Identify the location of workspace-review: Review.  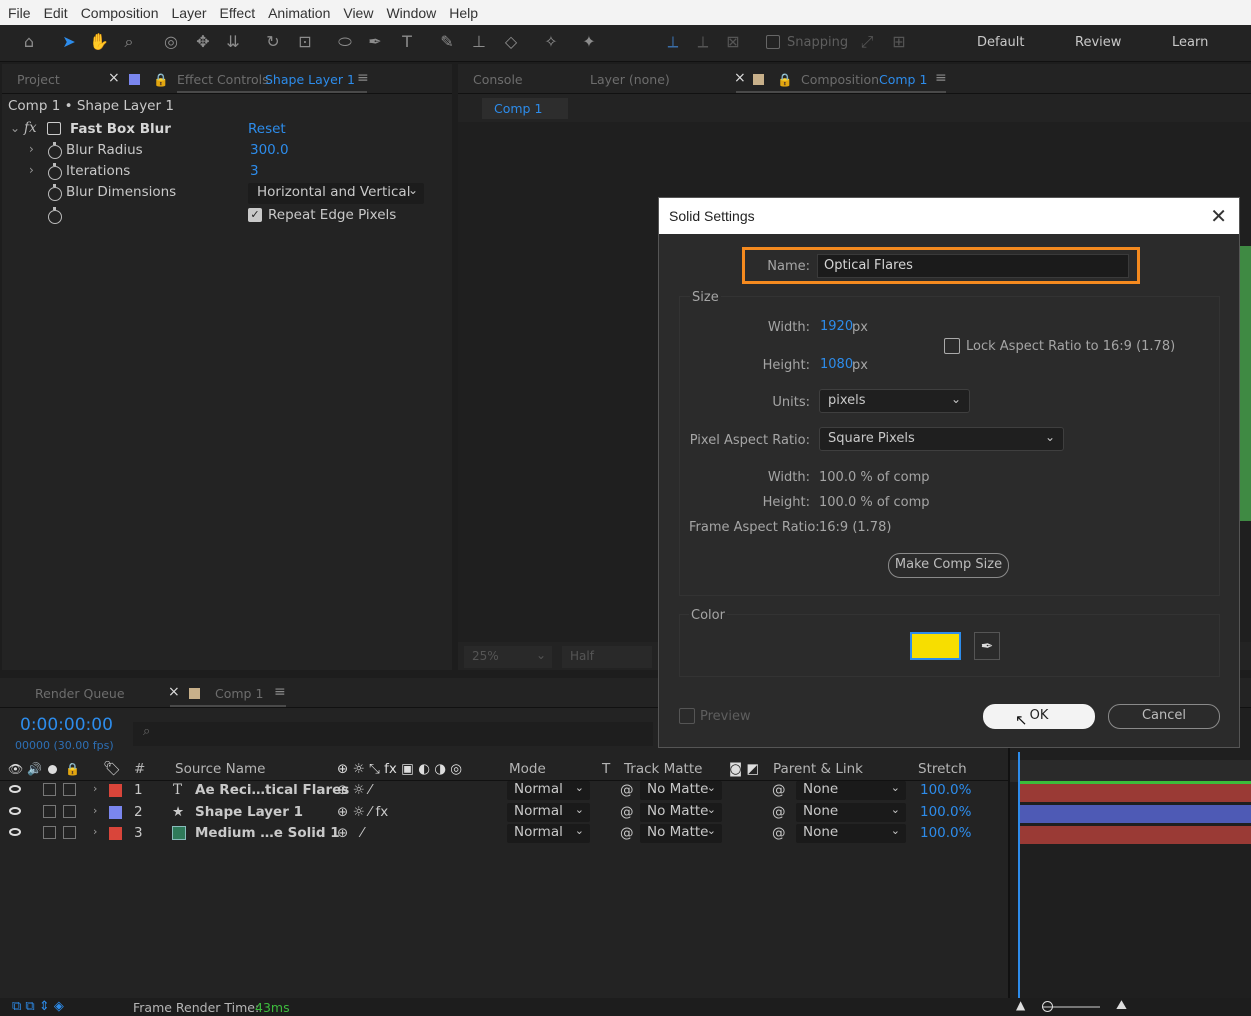
(1098, 42).